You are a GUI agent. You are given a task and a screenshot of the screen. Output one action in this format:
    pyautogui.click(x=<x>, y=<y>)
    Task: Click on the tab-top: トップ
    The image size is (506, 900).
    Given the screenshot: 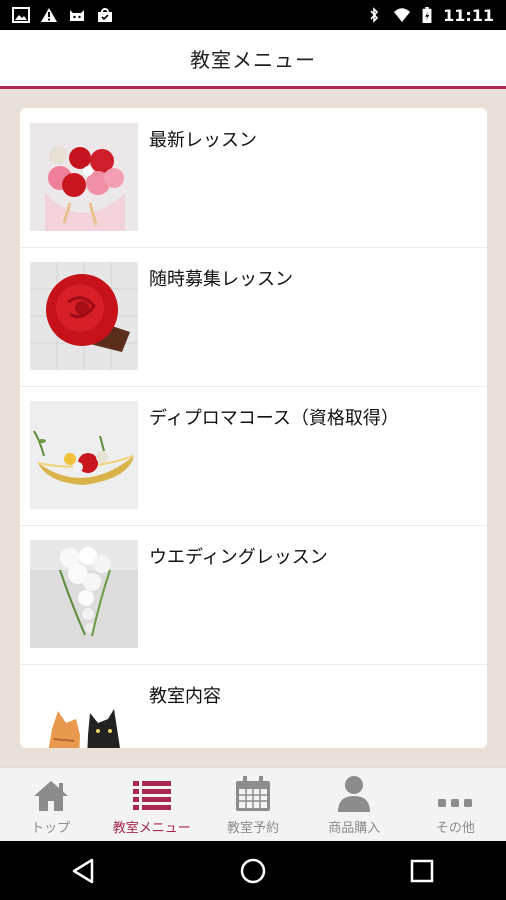 What is the action you would take?
    pyautogui.click(x=50, y=805)
    